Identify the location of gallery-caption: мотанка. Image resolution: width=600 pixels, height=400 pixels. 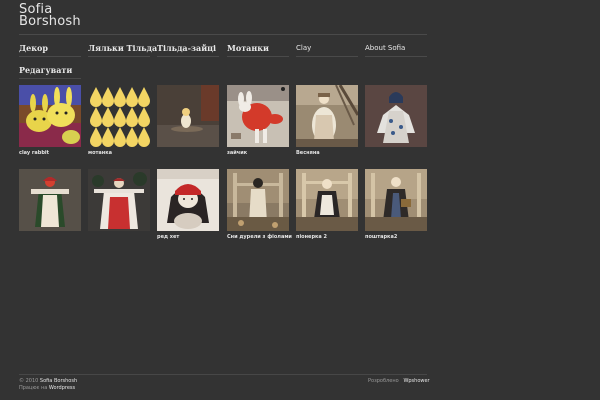
(100, 153).